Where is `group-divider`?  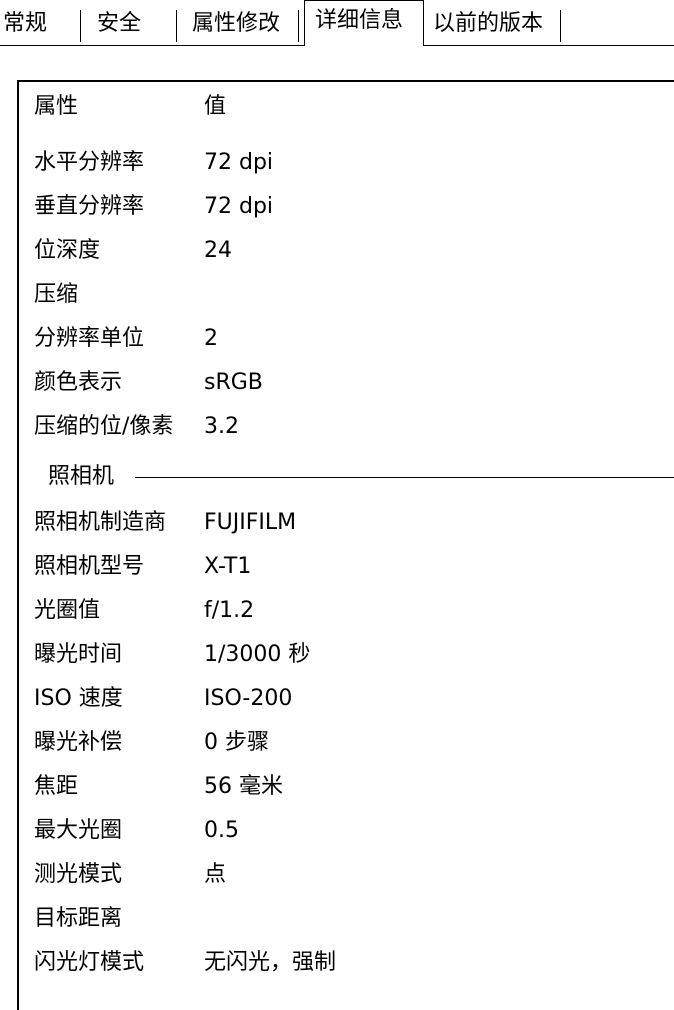 group-divider is located at coordinates (404, 477).